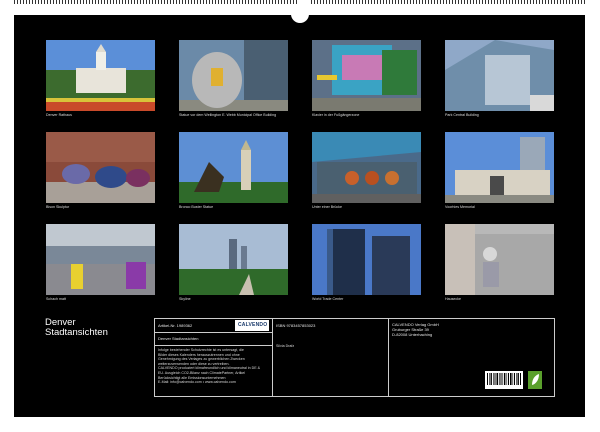 The width and height of the screenshot is (600, 432). What do you see at coordinates (336, 115) in the screenshot?
I see `caption-3: Klavier in der Fußgängerzone` at bounding box center [336, 115].